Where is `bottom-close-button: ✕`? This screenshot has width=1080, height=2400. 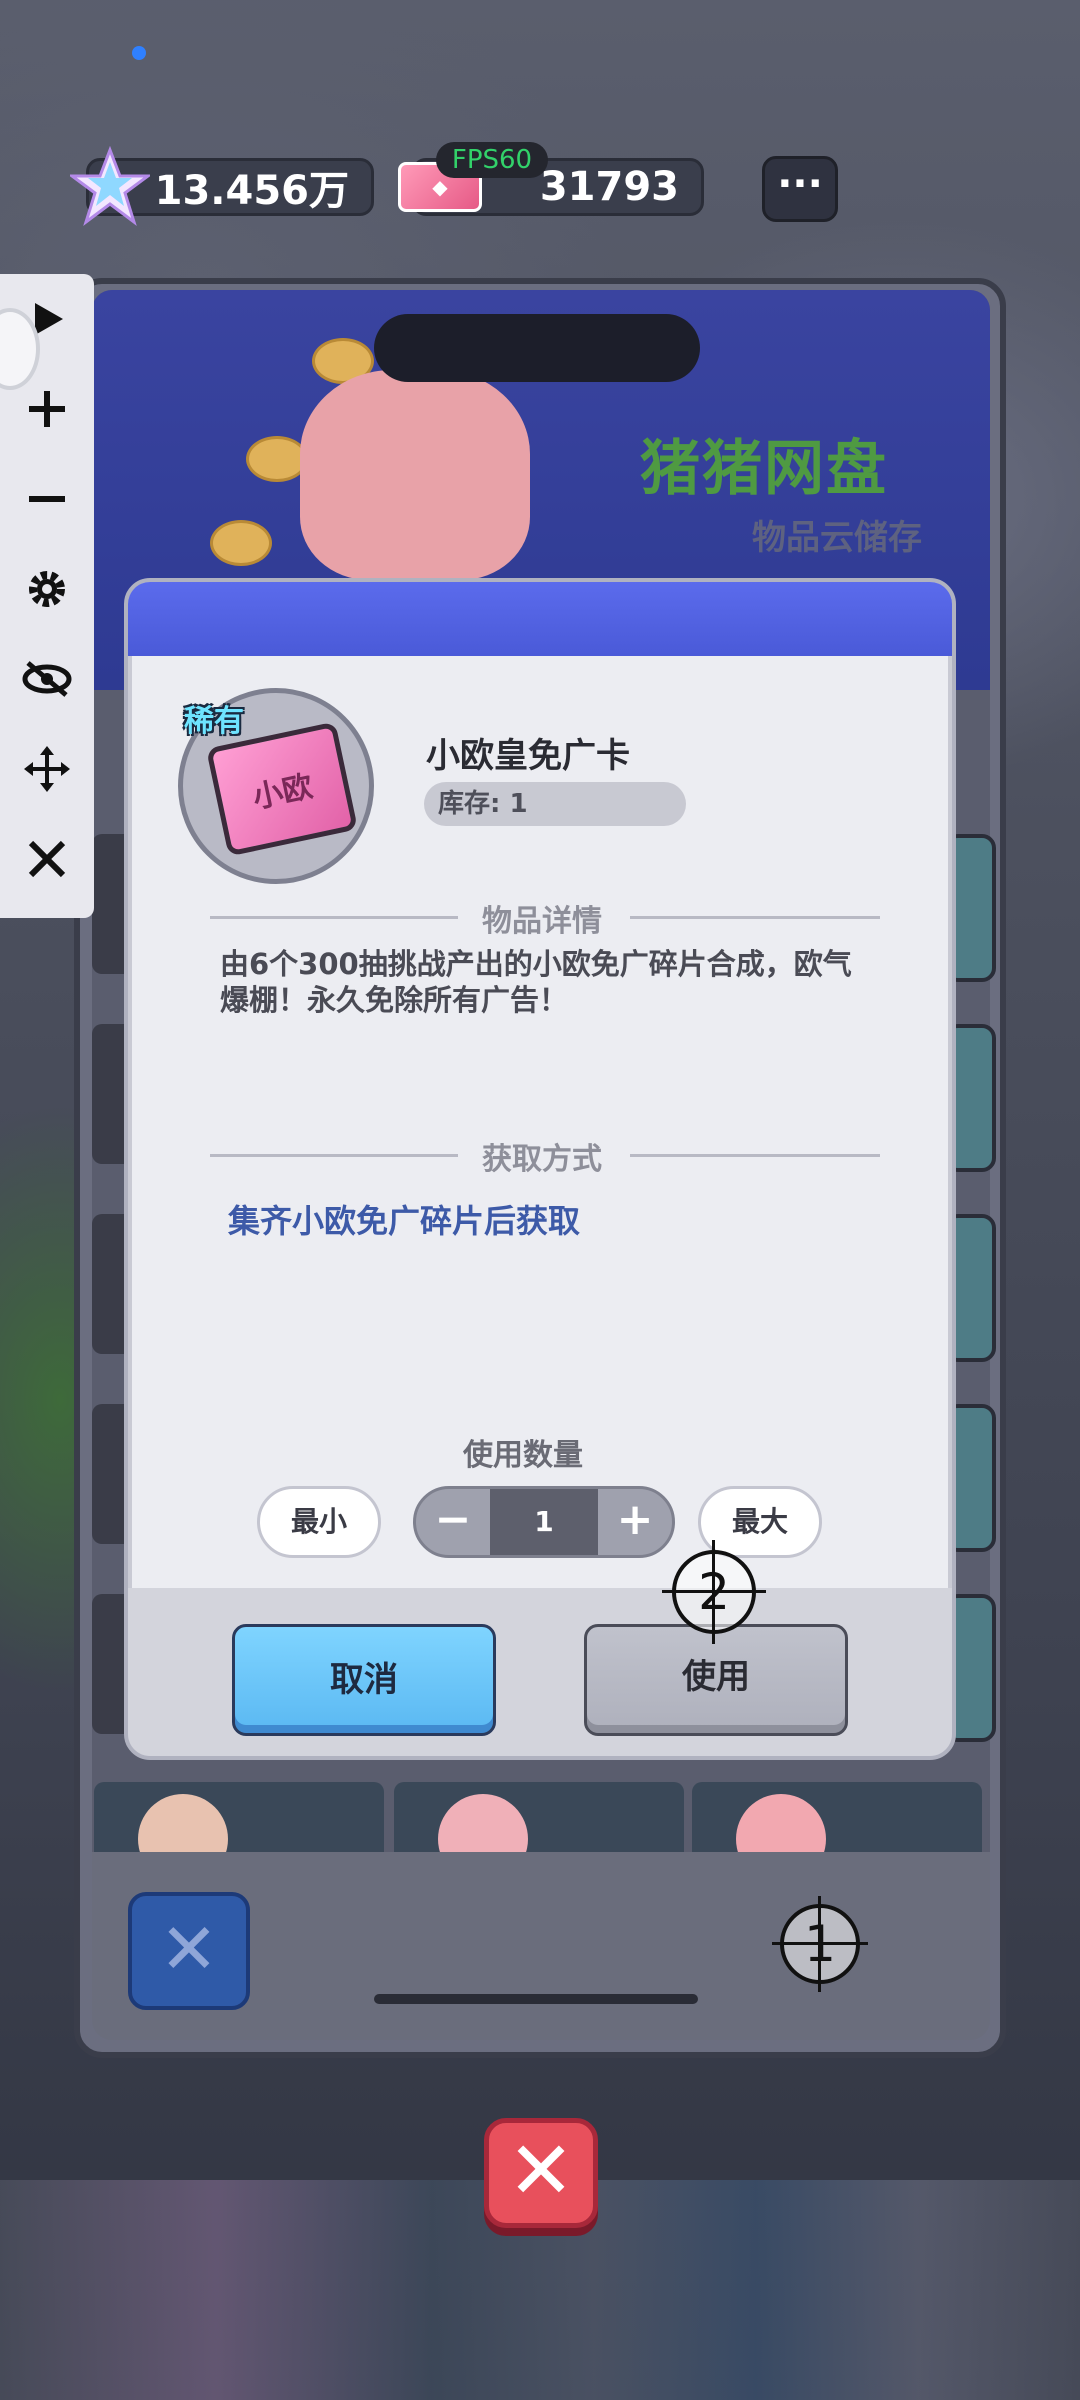 bottom-close-button: ✕ is located at coordinates (541, 2173).